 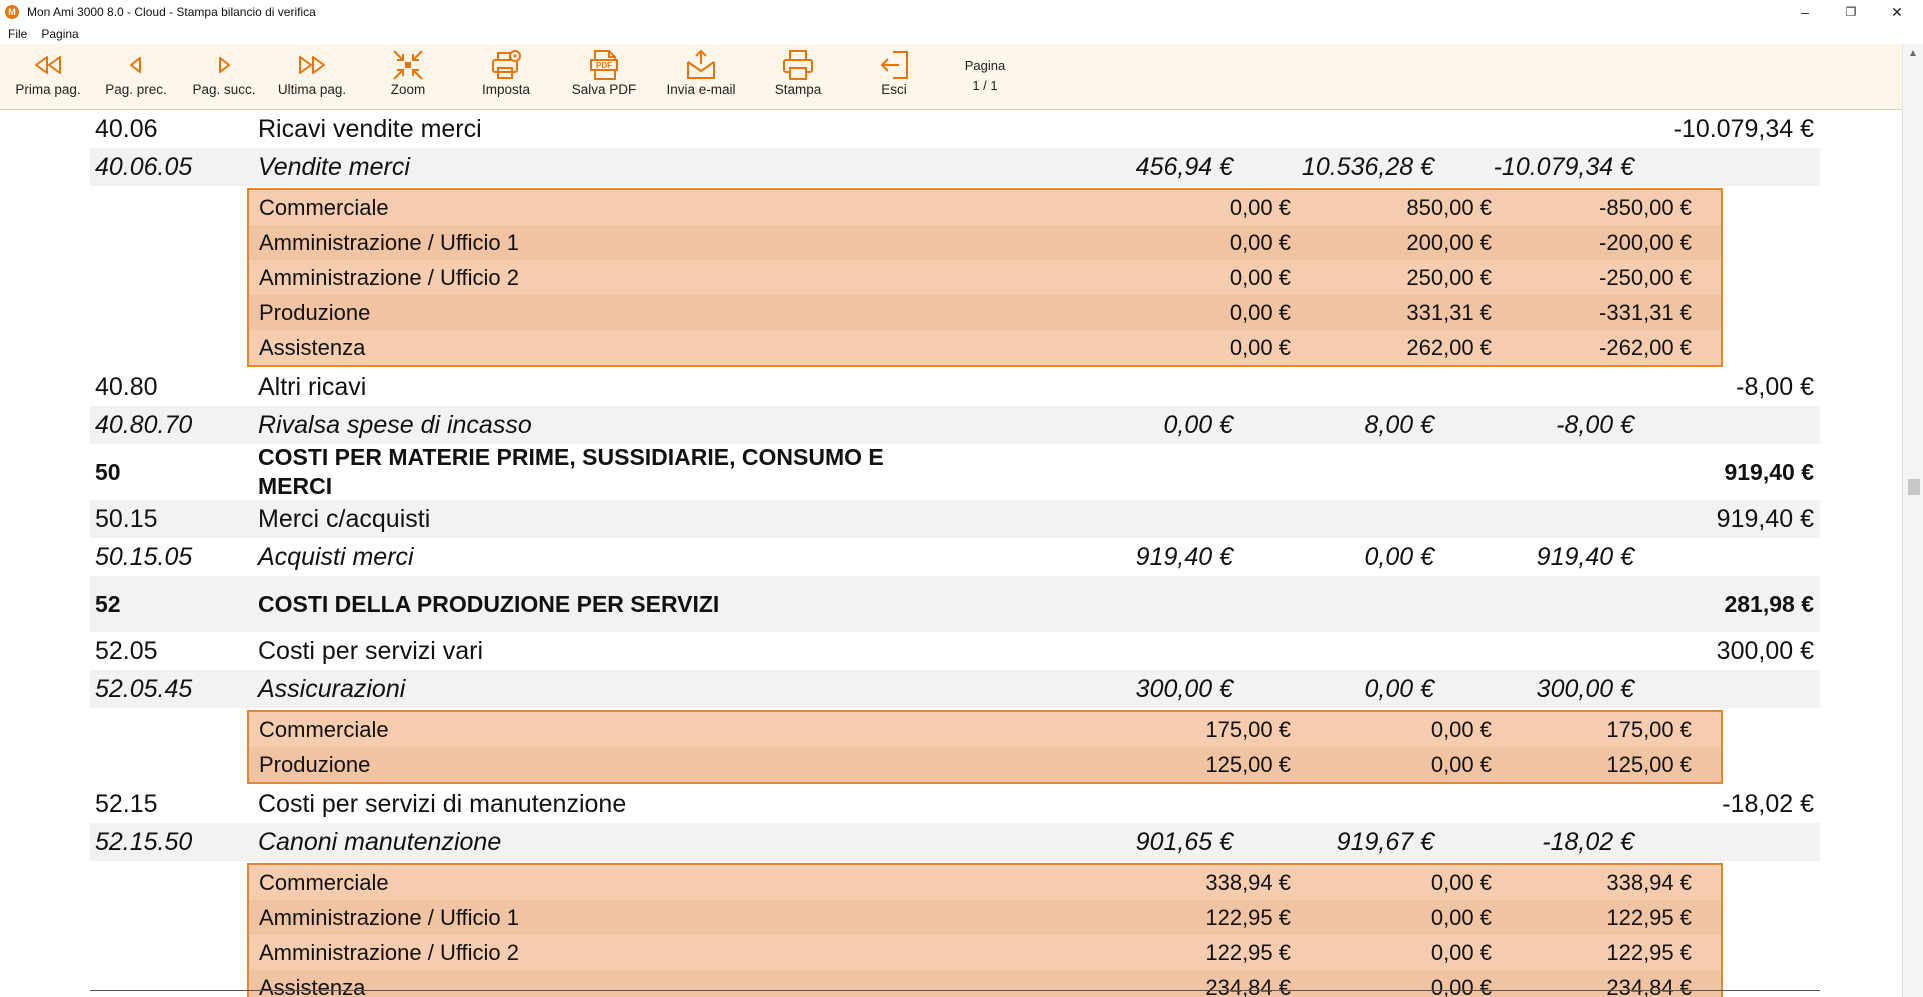 I want to click on exit-label: Esci, so click(x=894, y=89).